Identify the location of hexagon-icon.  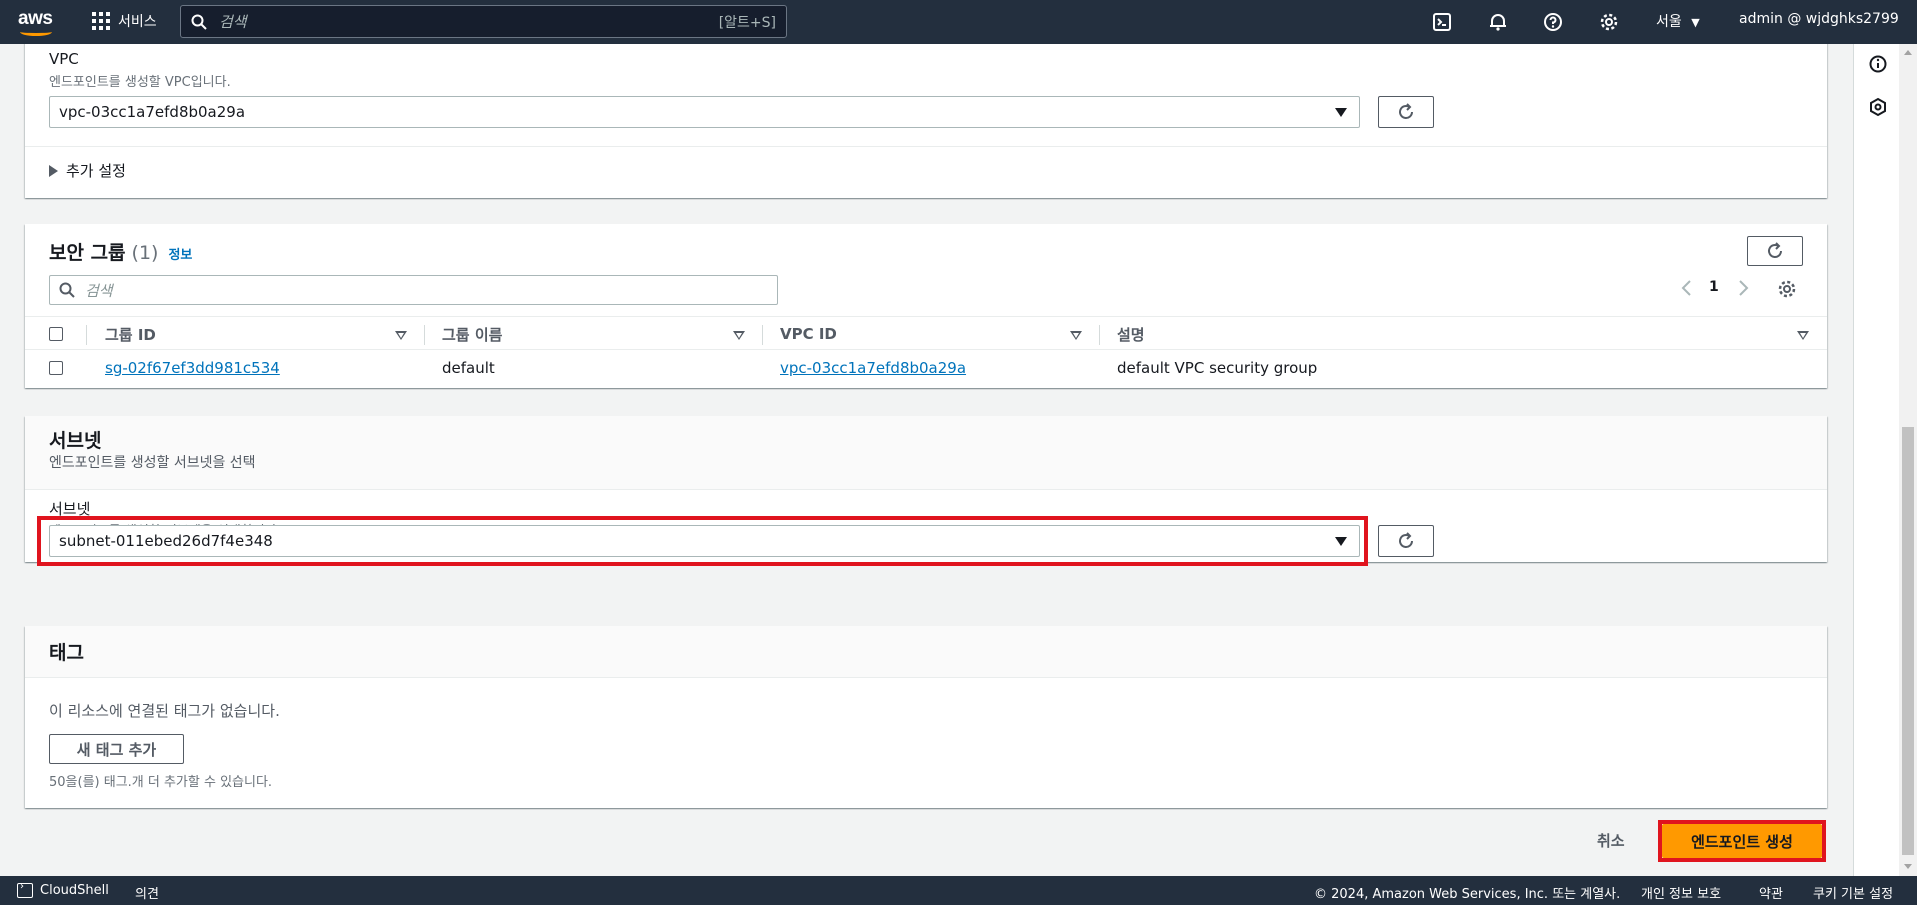
(1878, 109).